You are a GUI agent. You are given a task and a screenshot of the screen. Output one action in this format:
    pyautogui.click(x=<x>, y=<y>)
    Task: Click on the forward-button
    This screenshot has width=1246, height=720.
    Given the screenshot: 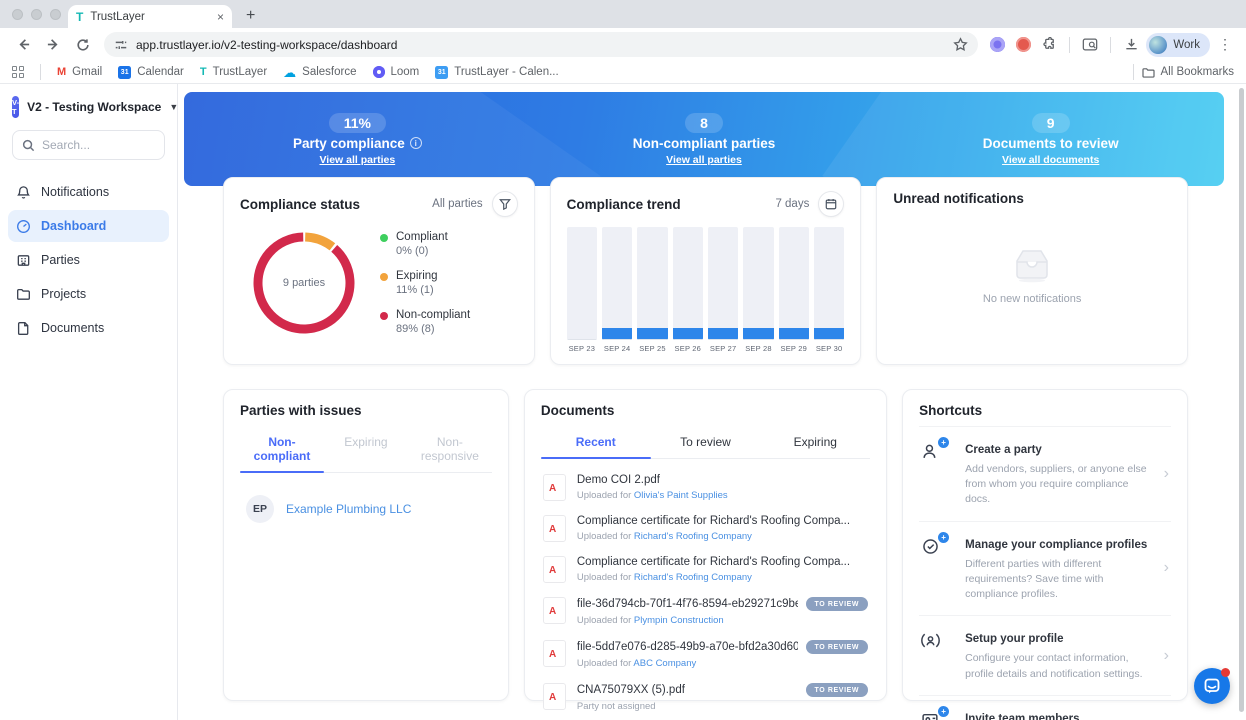 What is the action you would take?
    pyautogui.click(x=53, y=45)
    